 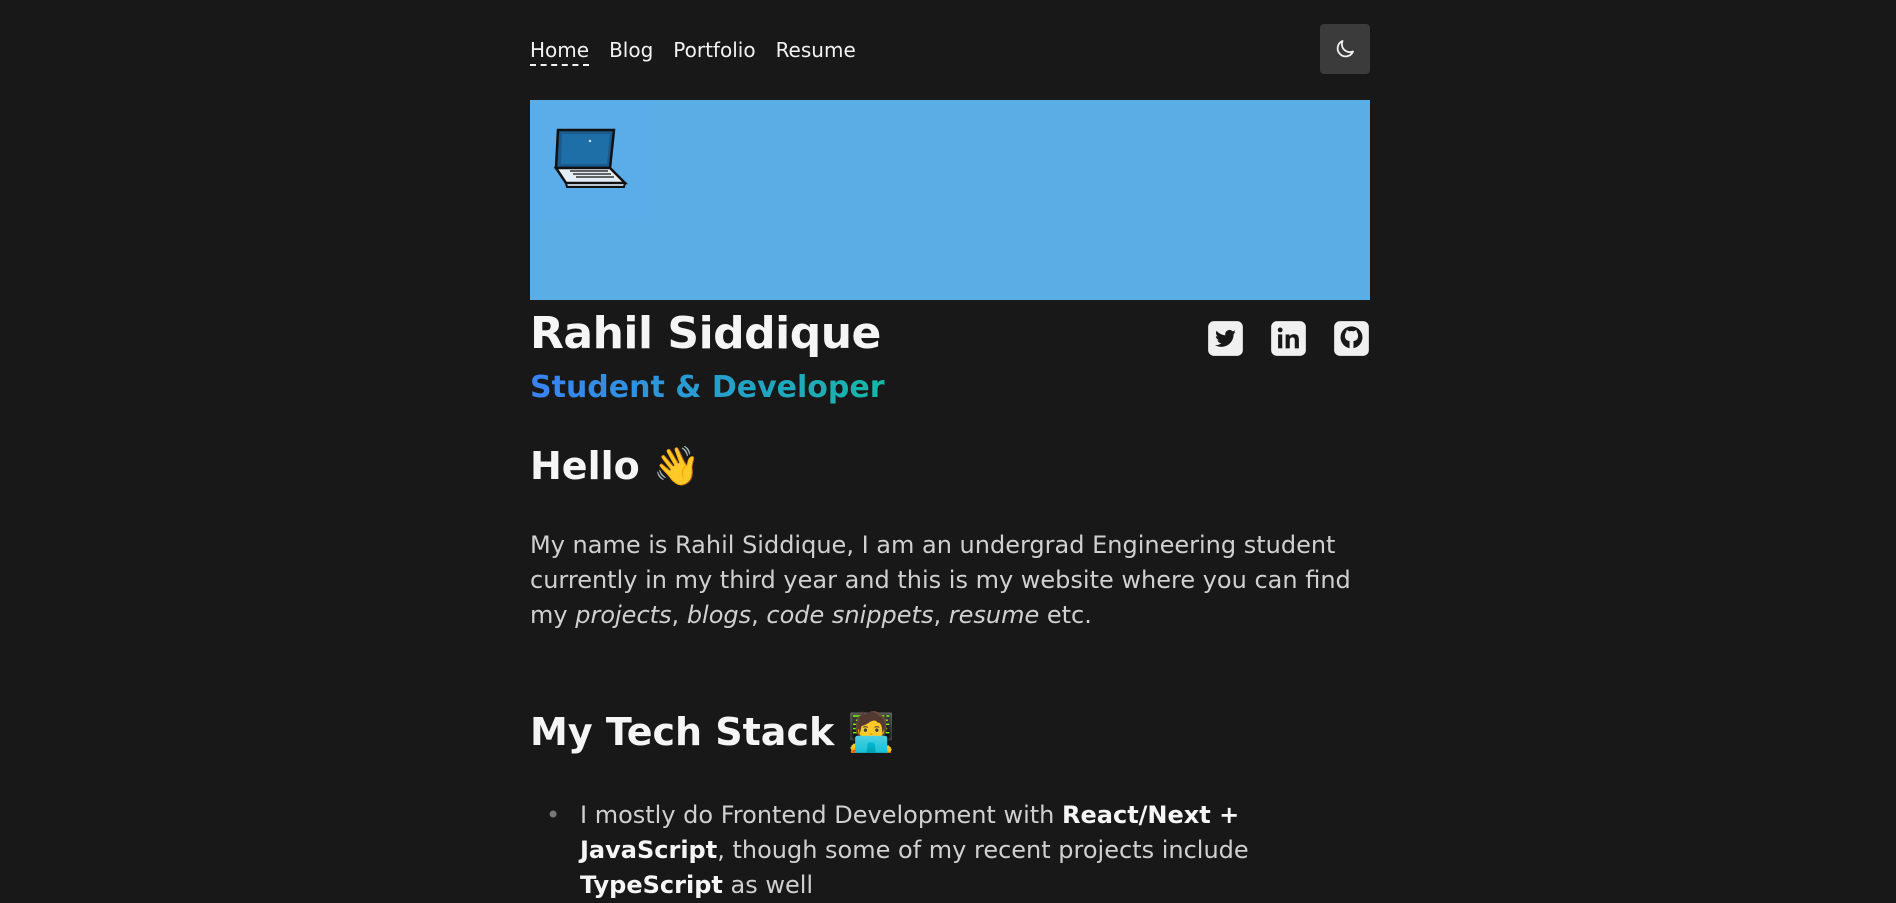 I want to click on profile-subtitle: Student & Developer, so click(x=707, y=387).